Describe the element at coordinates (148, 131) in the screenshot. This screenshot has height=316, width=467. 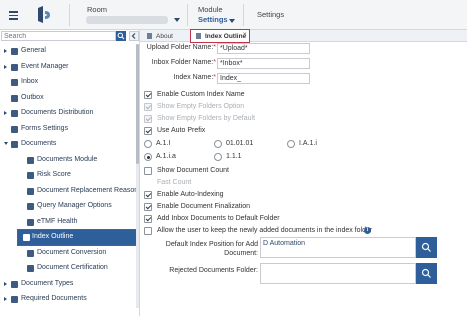
I see `use-auto-prefix-checkbox` at that location.